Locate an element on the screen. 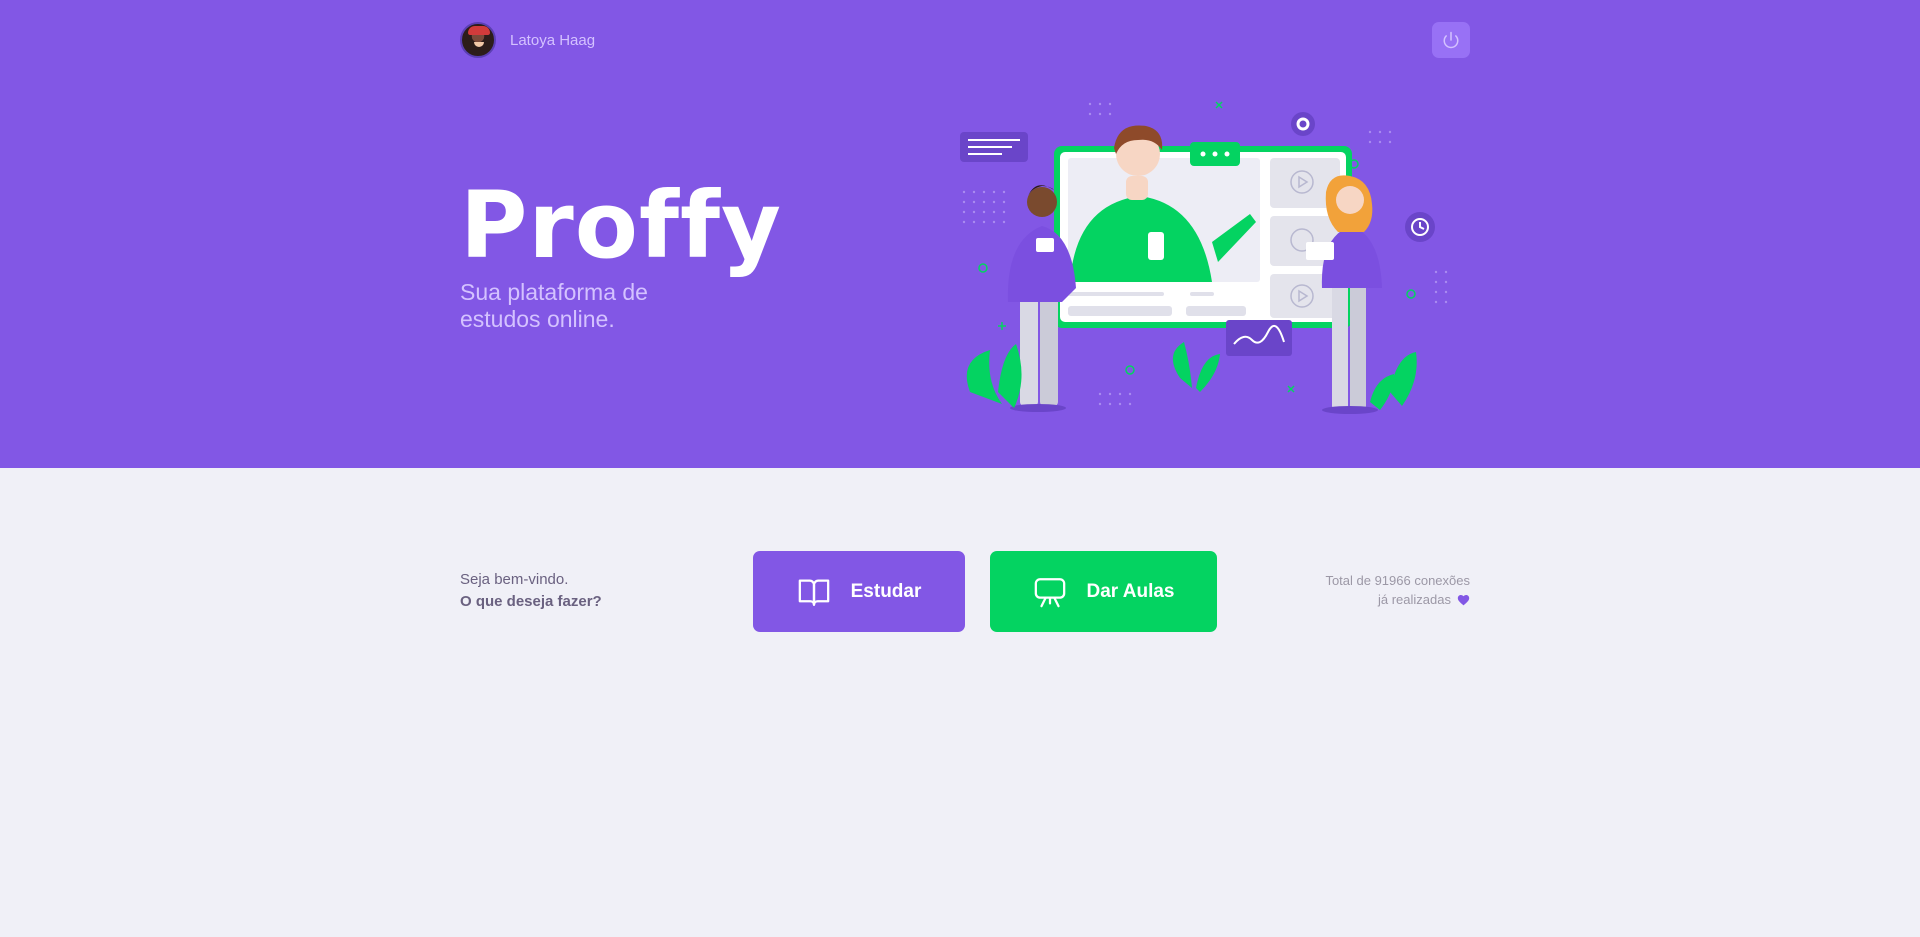  landing-illustration is located at coordinates (1204, 257).